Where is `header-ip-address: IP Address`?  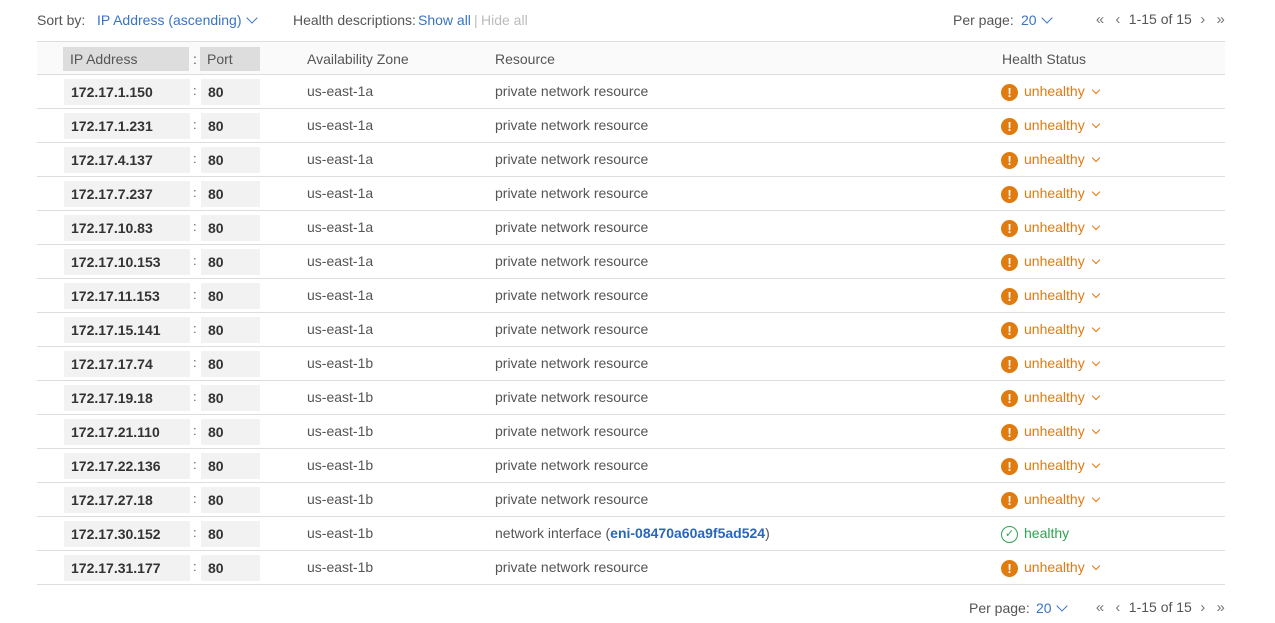 header-ip-address: IP Address is located at coordinates (126, 59).